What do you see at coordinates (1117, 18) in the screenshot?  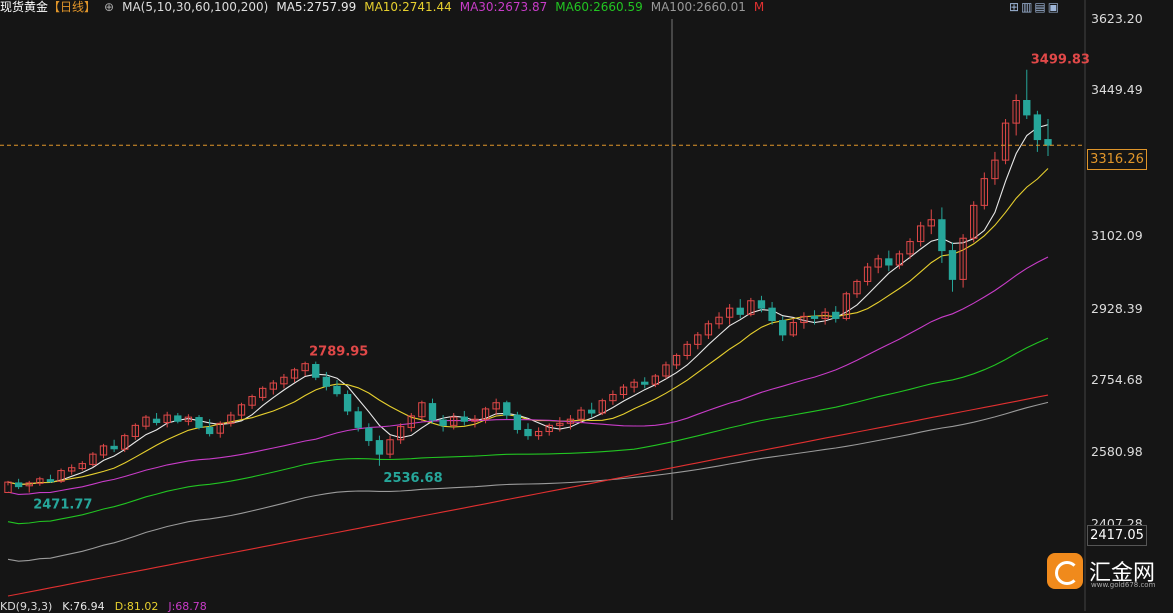 I see `tick-label: 3623.20` at bounding box center [1117, 18].